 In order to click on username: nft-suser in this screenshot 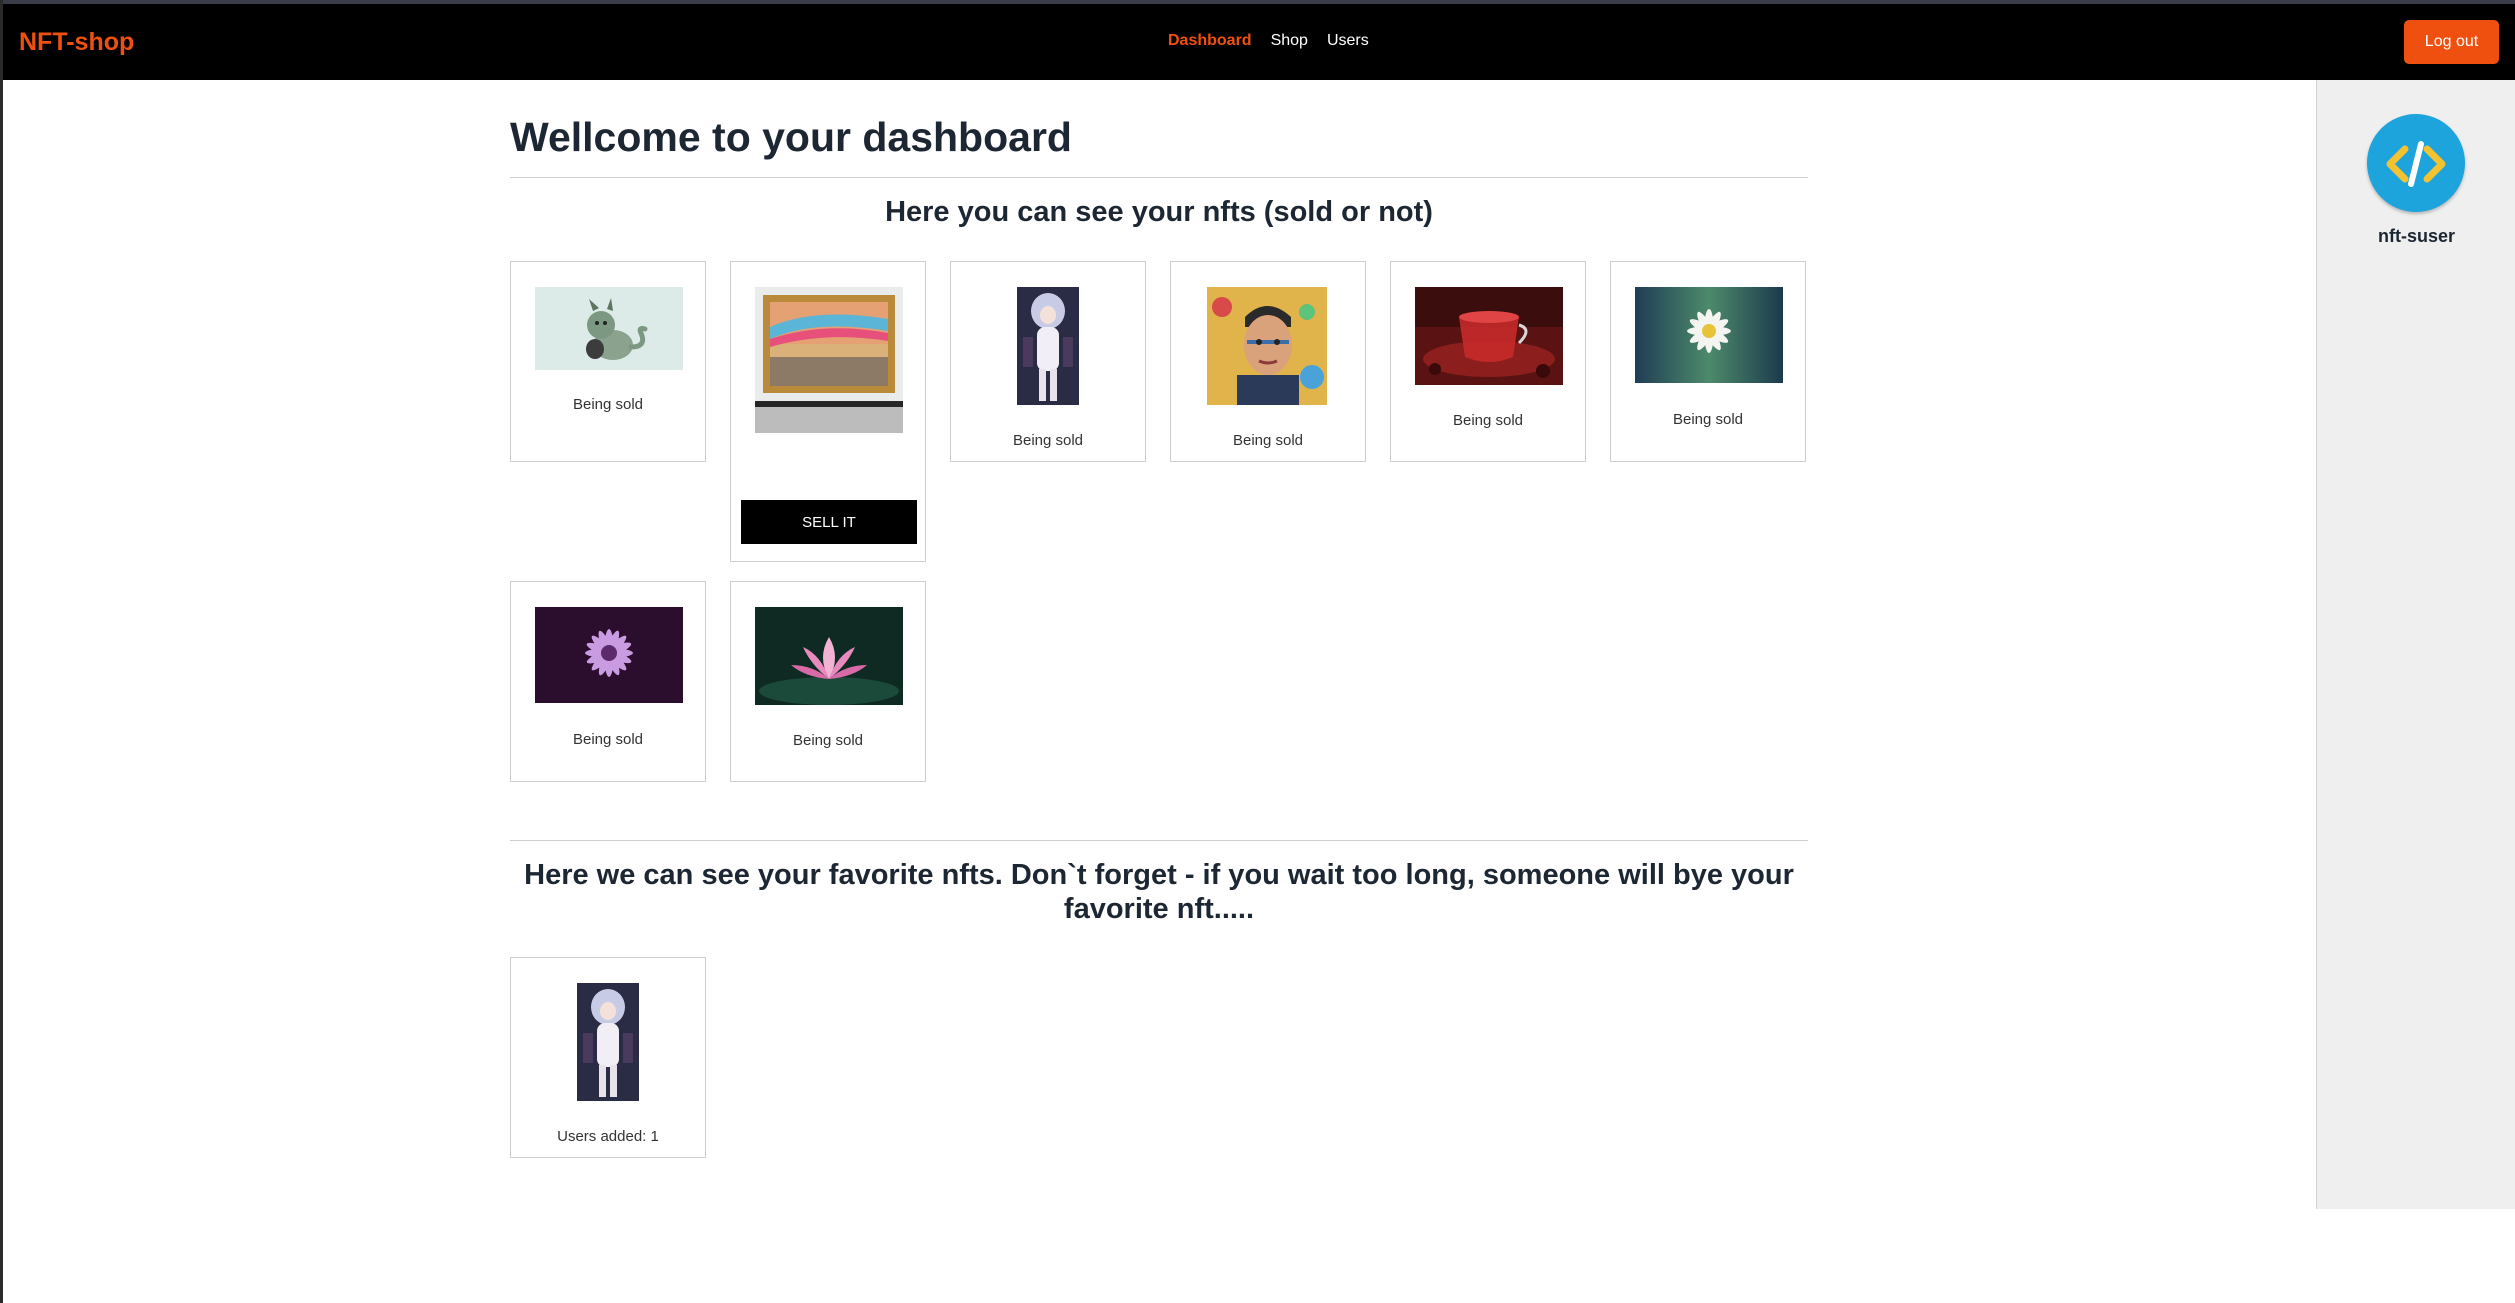, I will do `click(2416, 236)`.